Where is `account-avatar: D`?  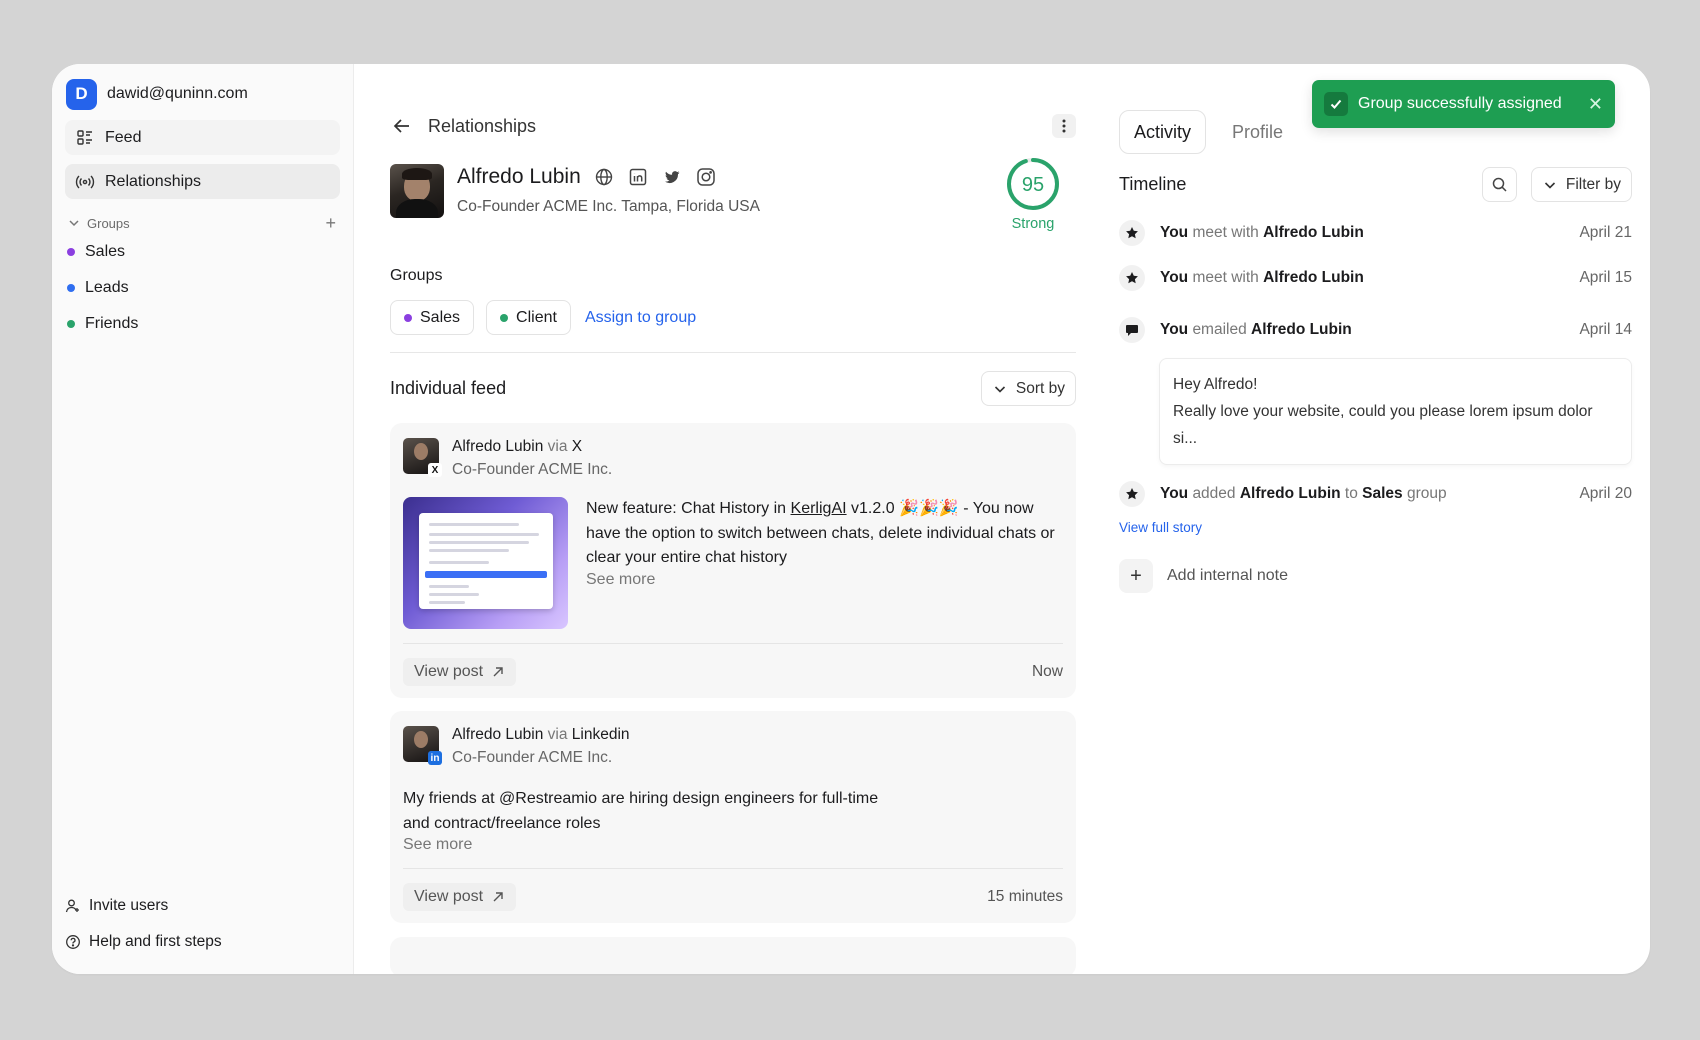
account-avatar: D is located at coordinates (81, 94).